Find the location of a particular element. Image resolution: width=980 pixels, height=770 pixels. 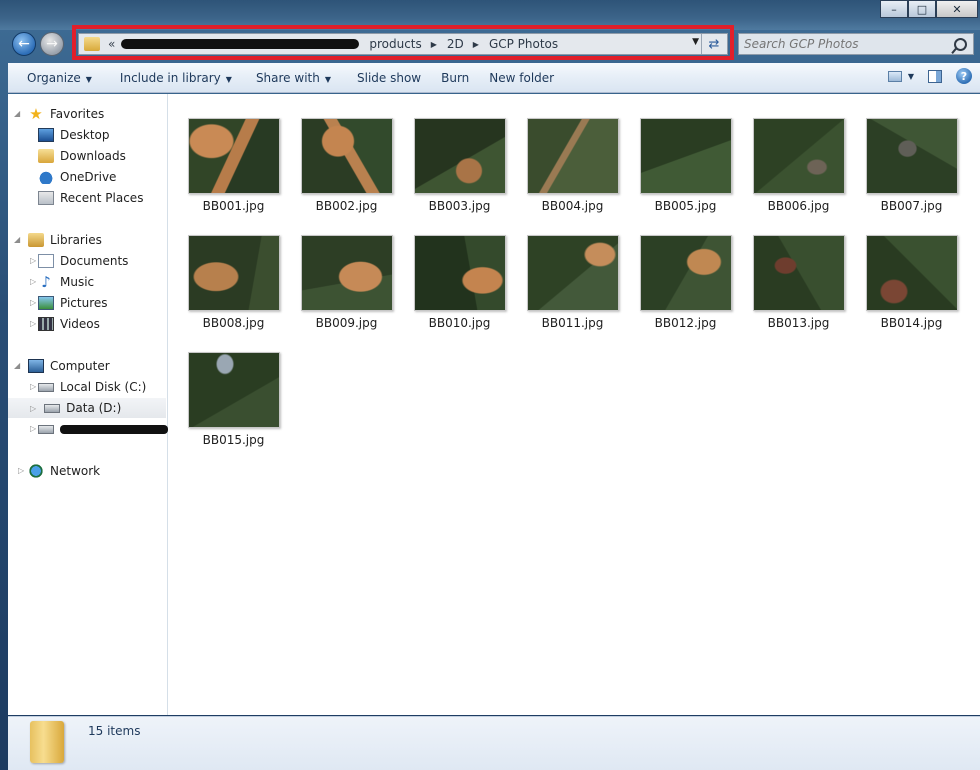

file-item: BB001.jpg is located at coordinates (233, 165).